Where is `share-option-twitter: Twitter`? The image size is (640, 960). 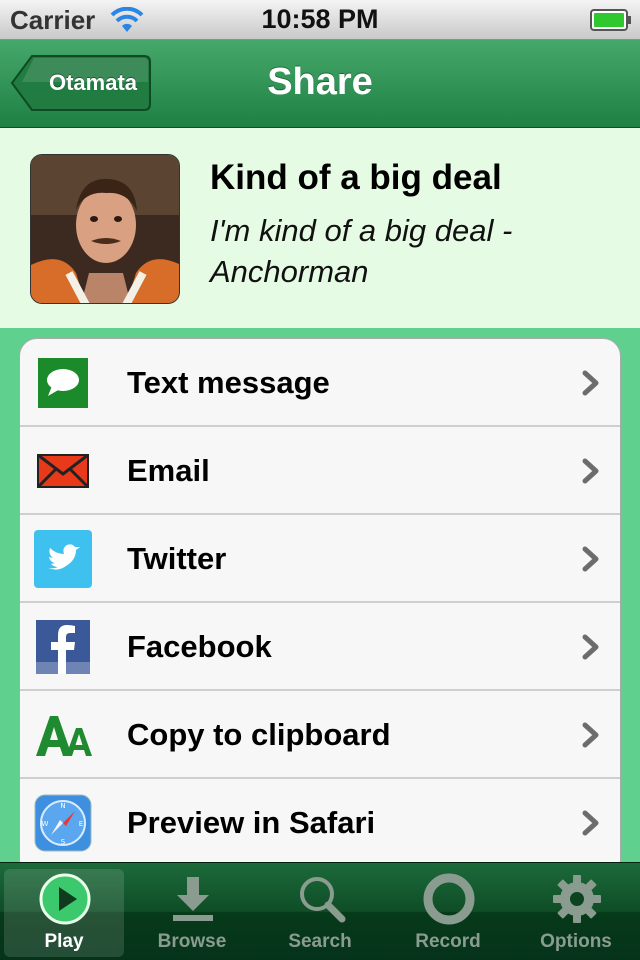 share-option-twitter: Twitter is located at coordinates (320, 559).